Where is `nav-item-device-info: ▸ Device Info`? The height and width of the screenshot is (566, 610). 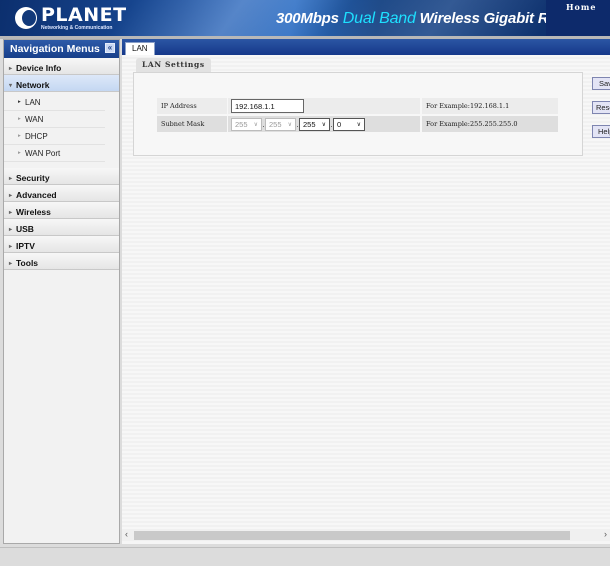 nav-item-device-info: ▸ Device Info is located at coordinates (61, 66).